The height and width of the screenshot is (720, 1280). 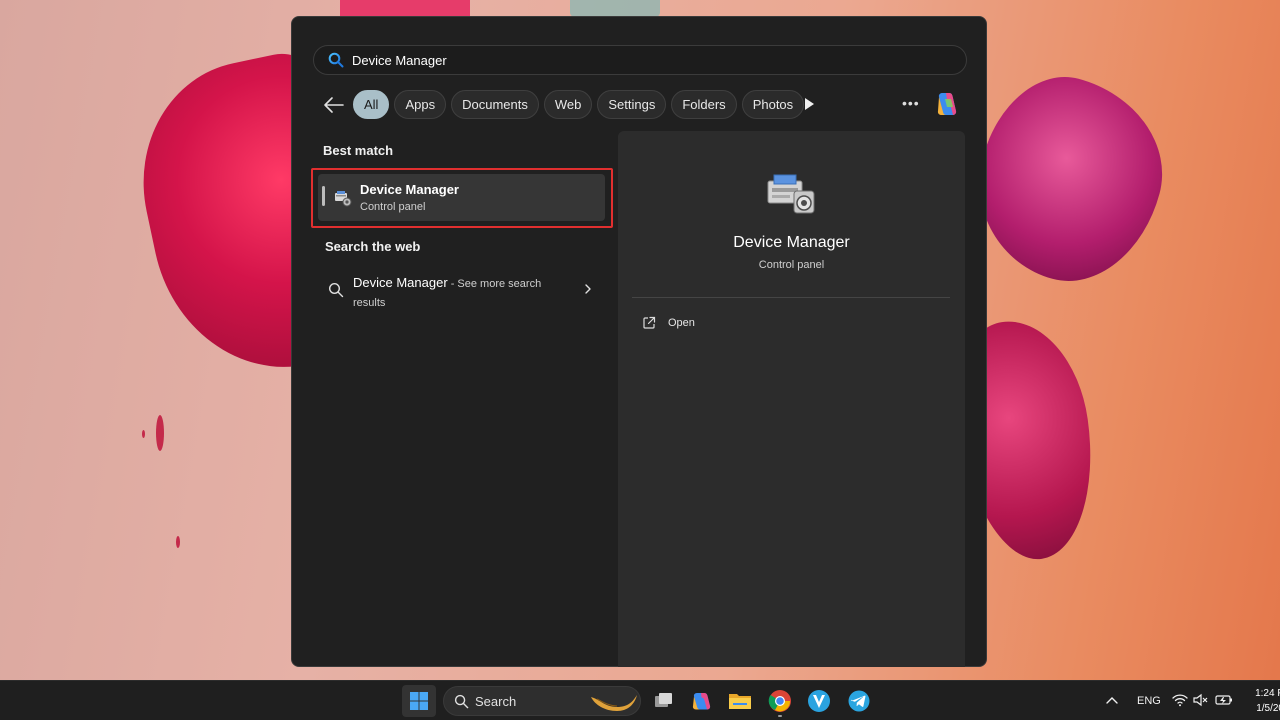 What do you see at coordinates (859, 701) in the screenshot?
I see `telegram-icon` at bounding box center [859, 701].